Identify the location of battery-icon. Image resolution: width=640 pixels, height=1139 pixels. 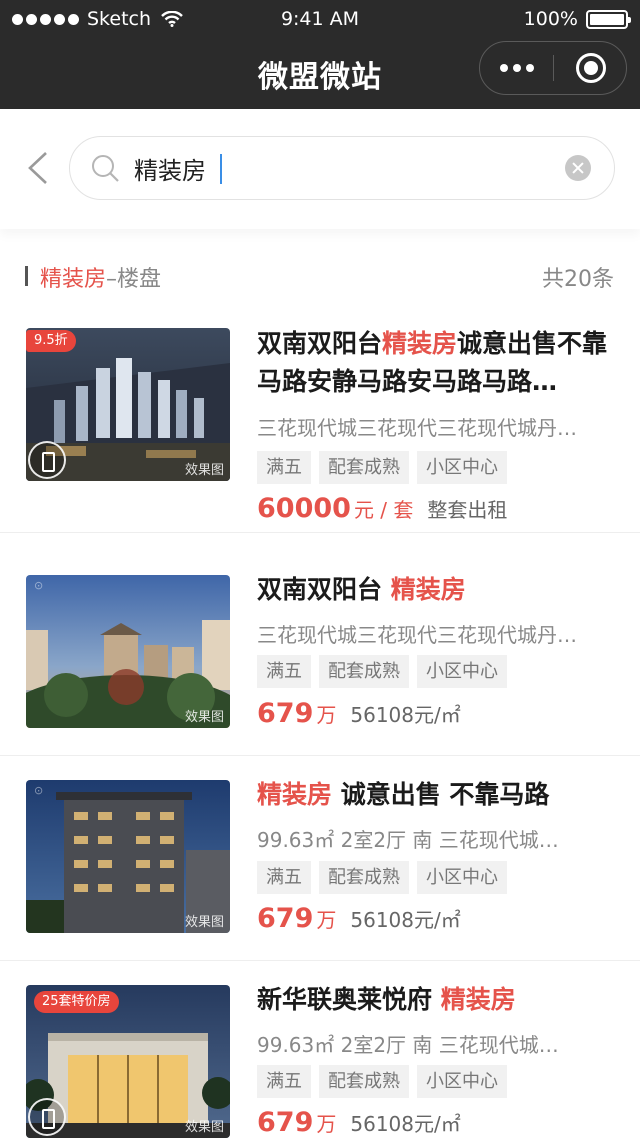
(608, 19).